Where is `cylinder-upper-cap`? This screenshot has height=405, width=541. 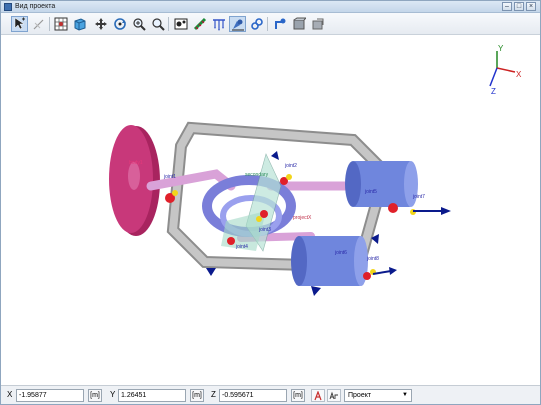 cylinder-upper-cap is located at coordinates (353, 184).